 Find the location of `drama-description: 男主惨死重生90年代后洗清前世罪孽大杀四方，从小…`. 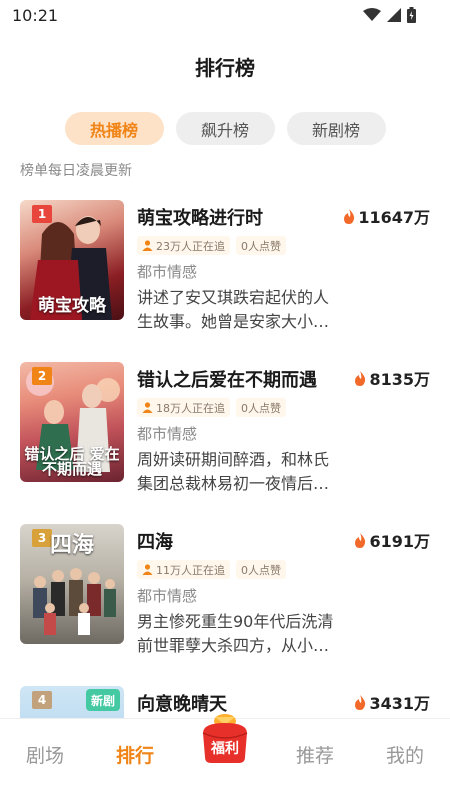

drama-description: 男主惨死重生90年代后洗清前世罪孽大杀四方，从小… is located at coordinates (235, 633).